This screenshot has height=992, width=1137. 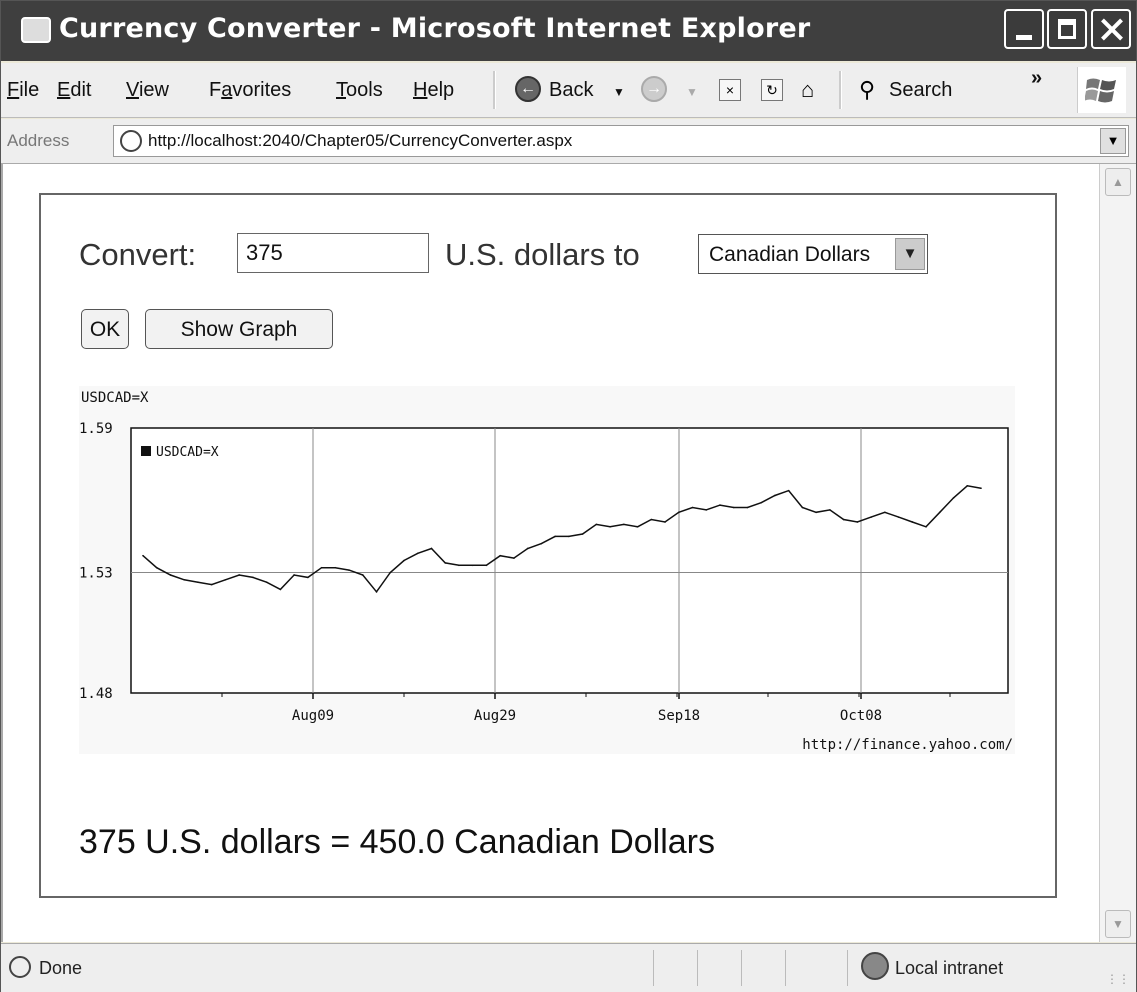 What do you see at coordinates (115, 398) in the screenshot?
I see `chart-title: USDCAD=X` at bounding box center [115, 398].